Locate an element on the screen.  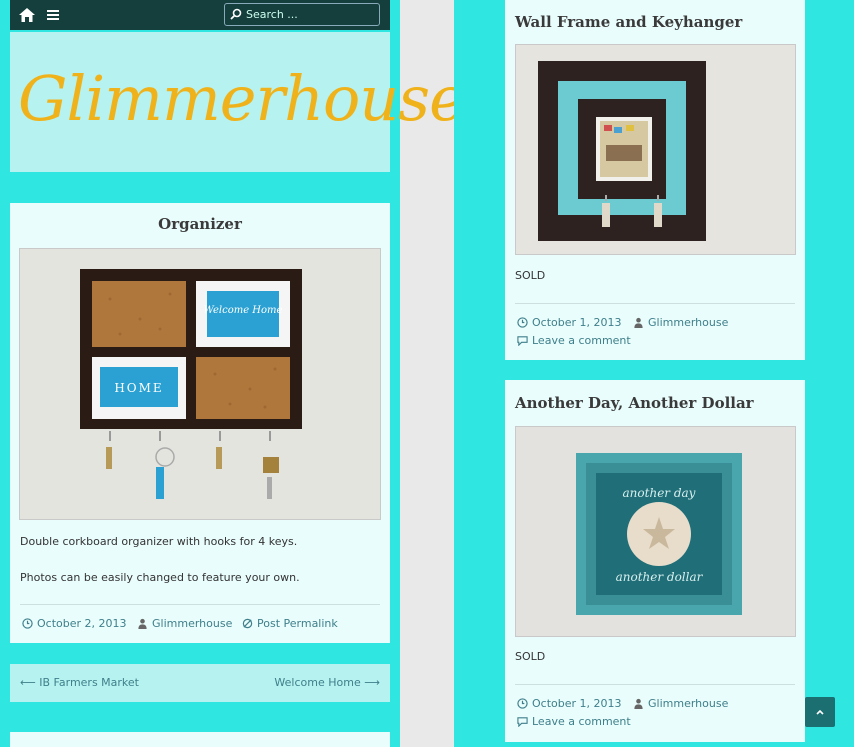
home-label: HOME is located at coordinates (138, 388).